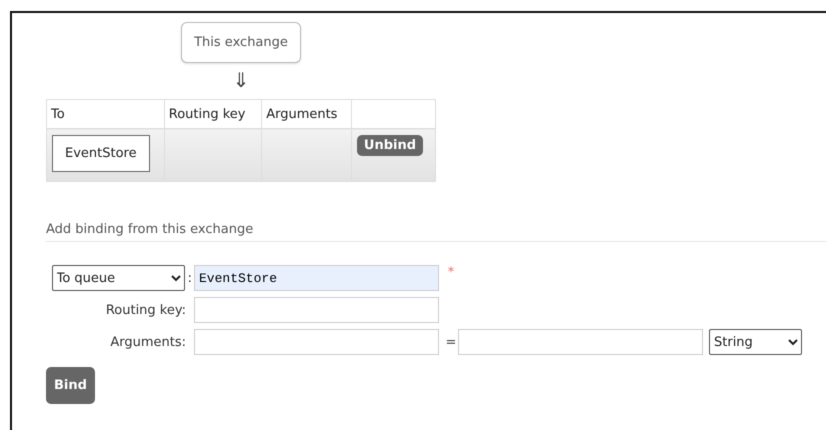  What do you see at coordinates (105, 114) in the screenshot?
I see `column-header: To` at bounding box center [105, 114].